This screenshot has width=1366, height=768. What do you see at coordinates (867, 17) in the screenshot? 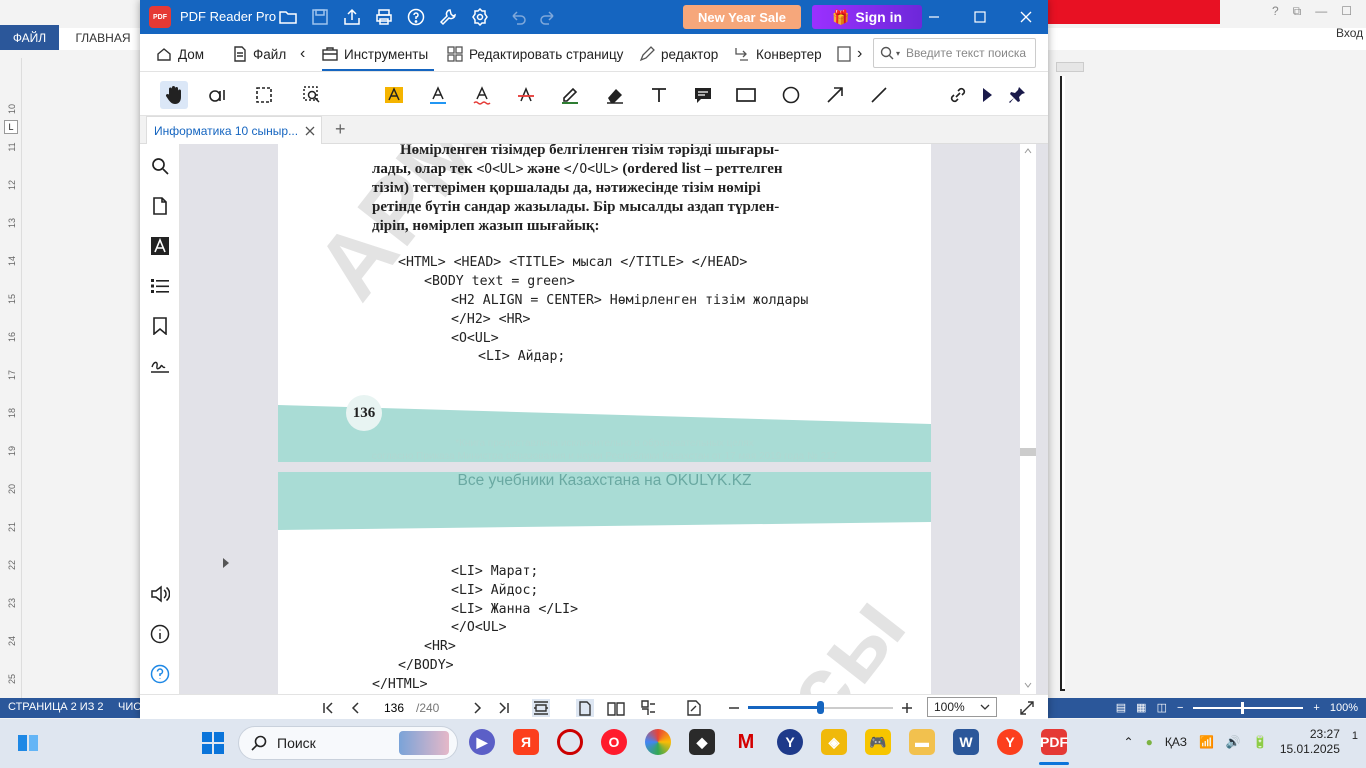
I see `sign-in-button: 🎁 Sign in` at bounding box center [867, 17].